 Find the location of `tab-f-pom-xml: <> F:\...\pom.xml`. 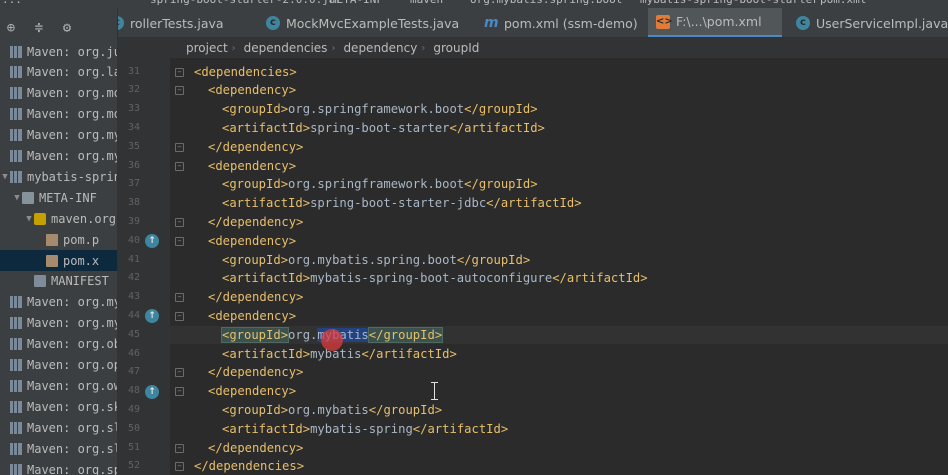

tab-f-pom-xml: <> F:\...\pom.xml is located at coordinates (715, 22).